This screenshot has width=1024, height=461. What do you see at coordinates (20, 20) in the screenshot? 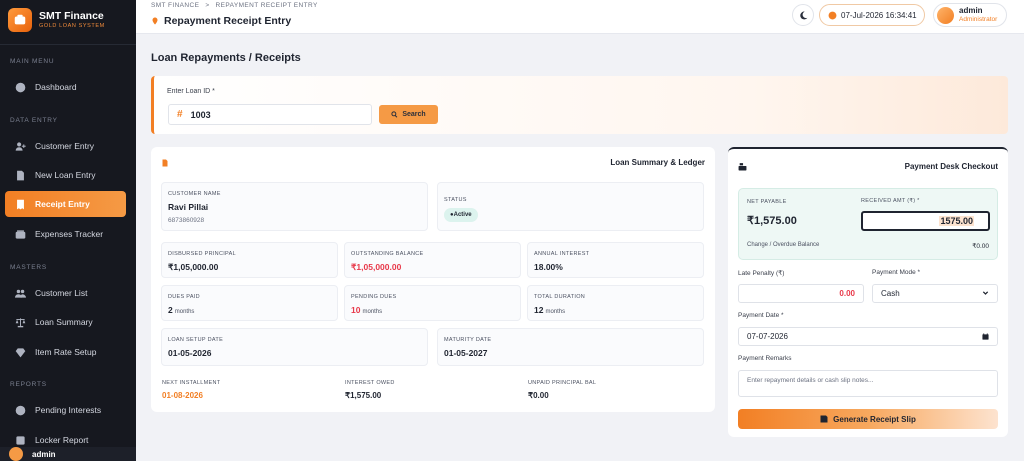
I see `brand-logo-icon` at bounding box center [20, 20].